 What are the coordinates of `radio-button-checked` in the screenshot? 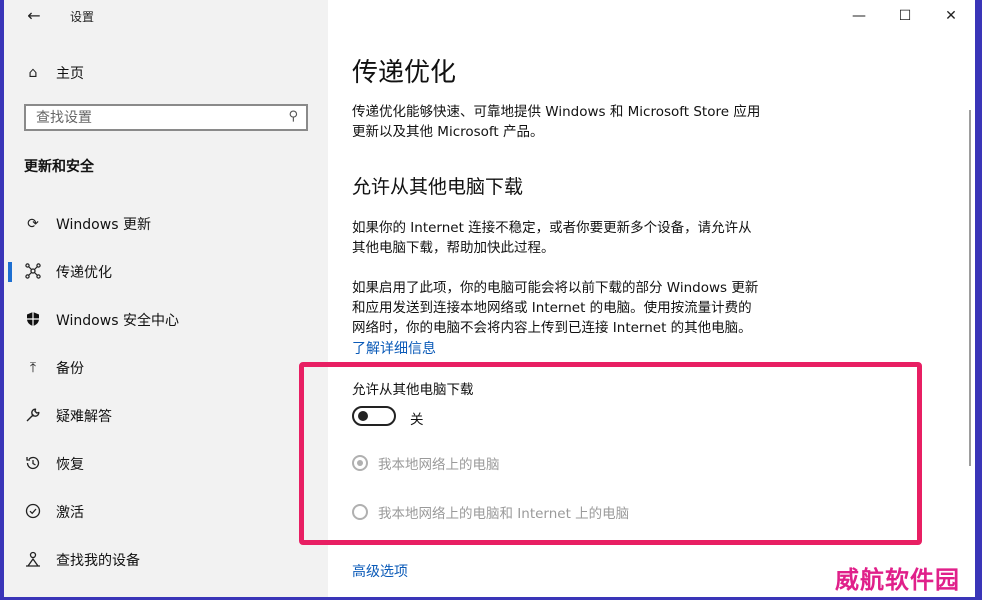 It's located at (360, 463).